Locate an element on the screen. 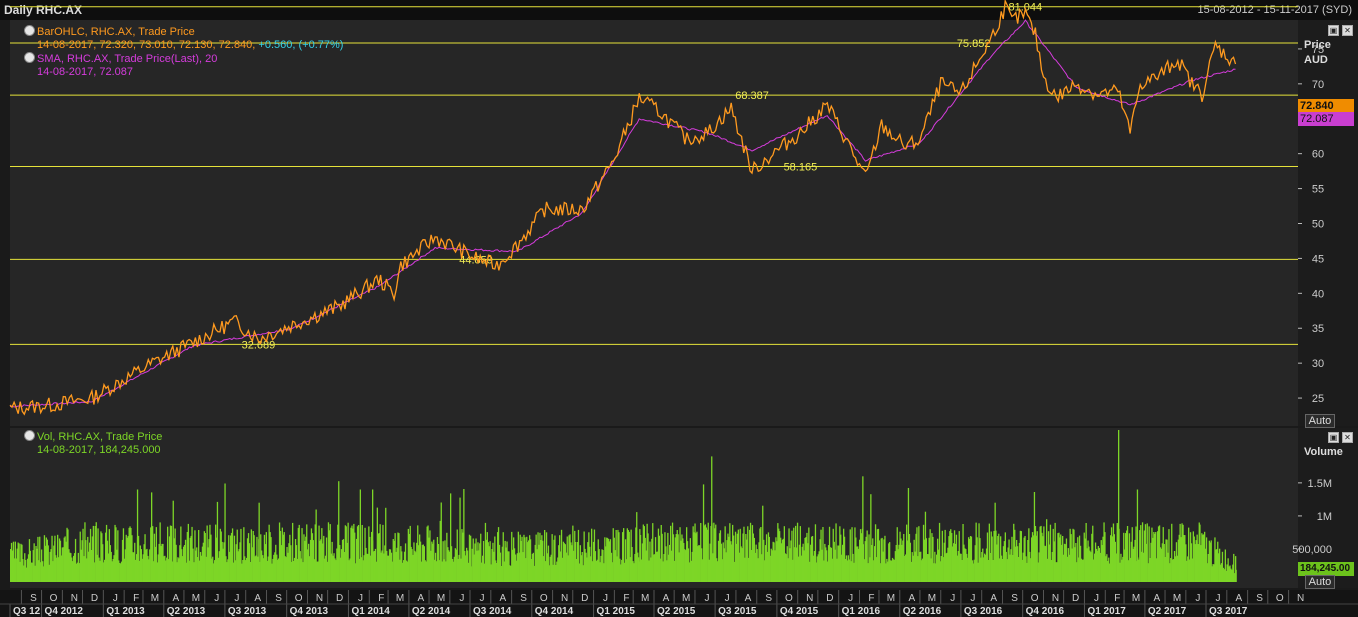  quarter-label: Q1 2017 is located at coordinates (1106, 611).